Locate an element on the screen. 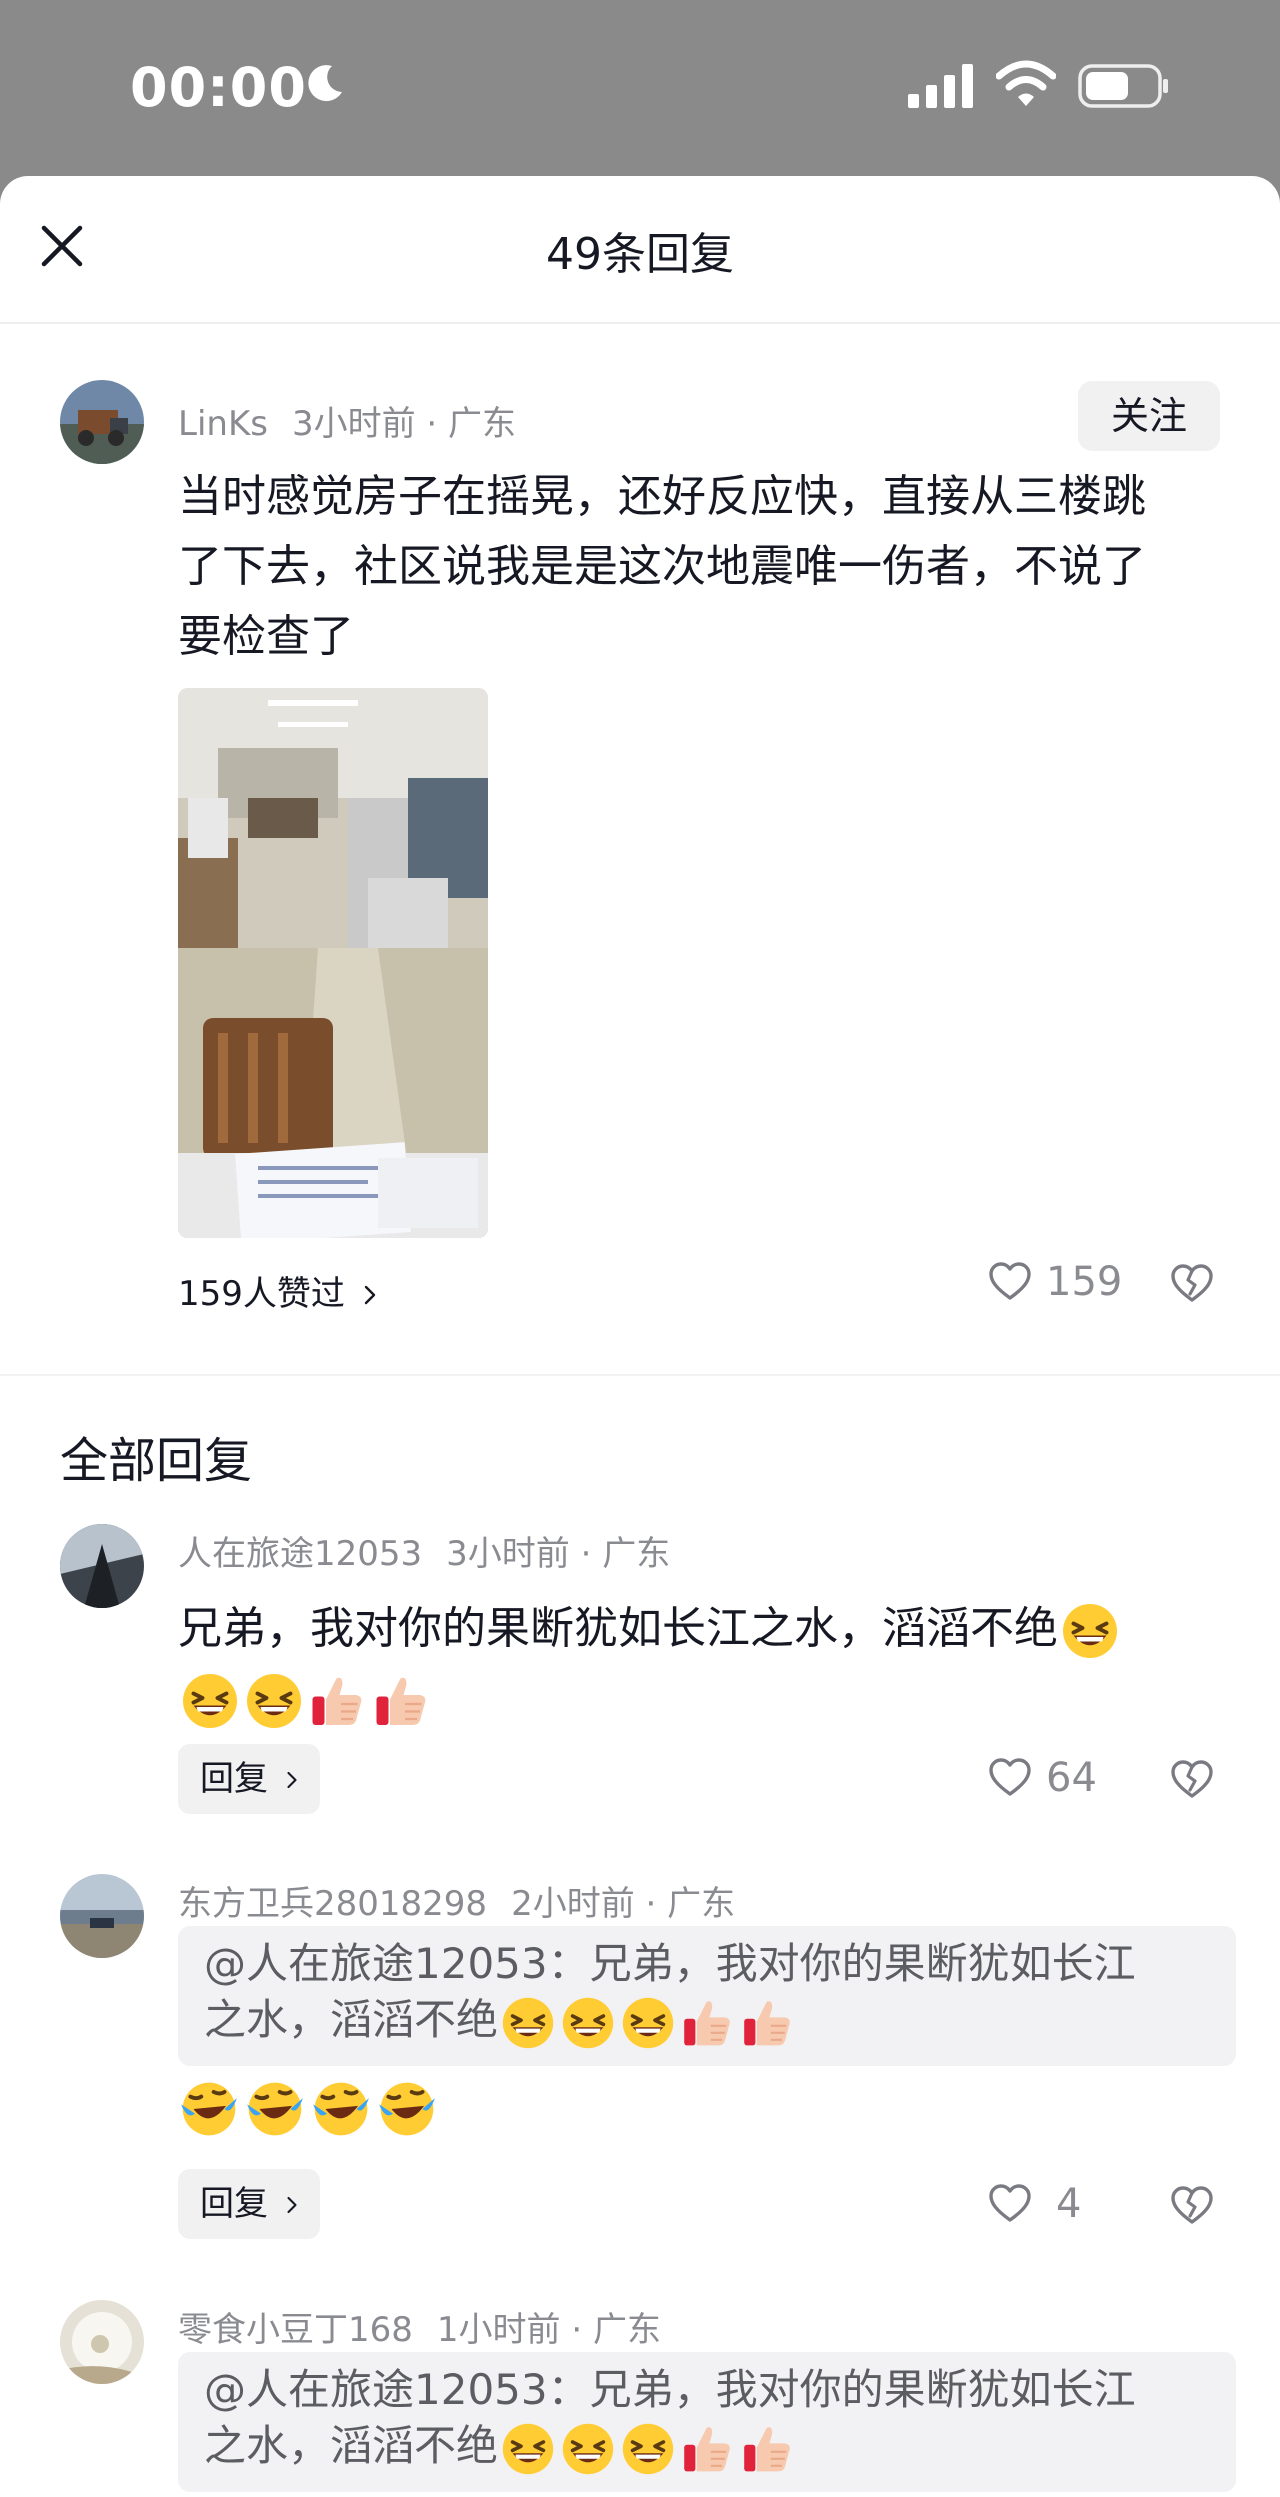 The image size is (1280, 2497). comment-meta: 东方卫兵28018298 2小时前 · 广东 is located at coordinates (457, 1904).